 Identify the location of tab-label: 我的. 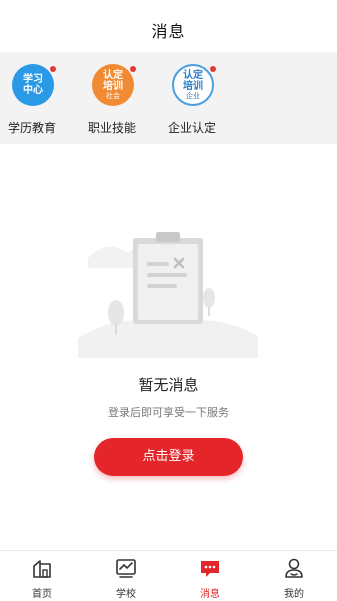
(294, 594).